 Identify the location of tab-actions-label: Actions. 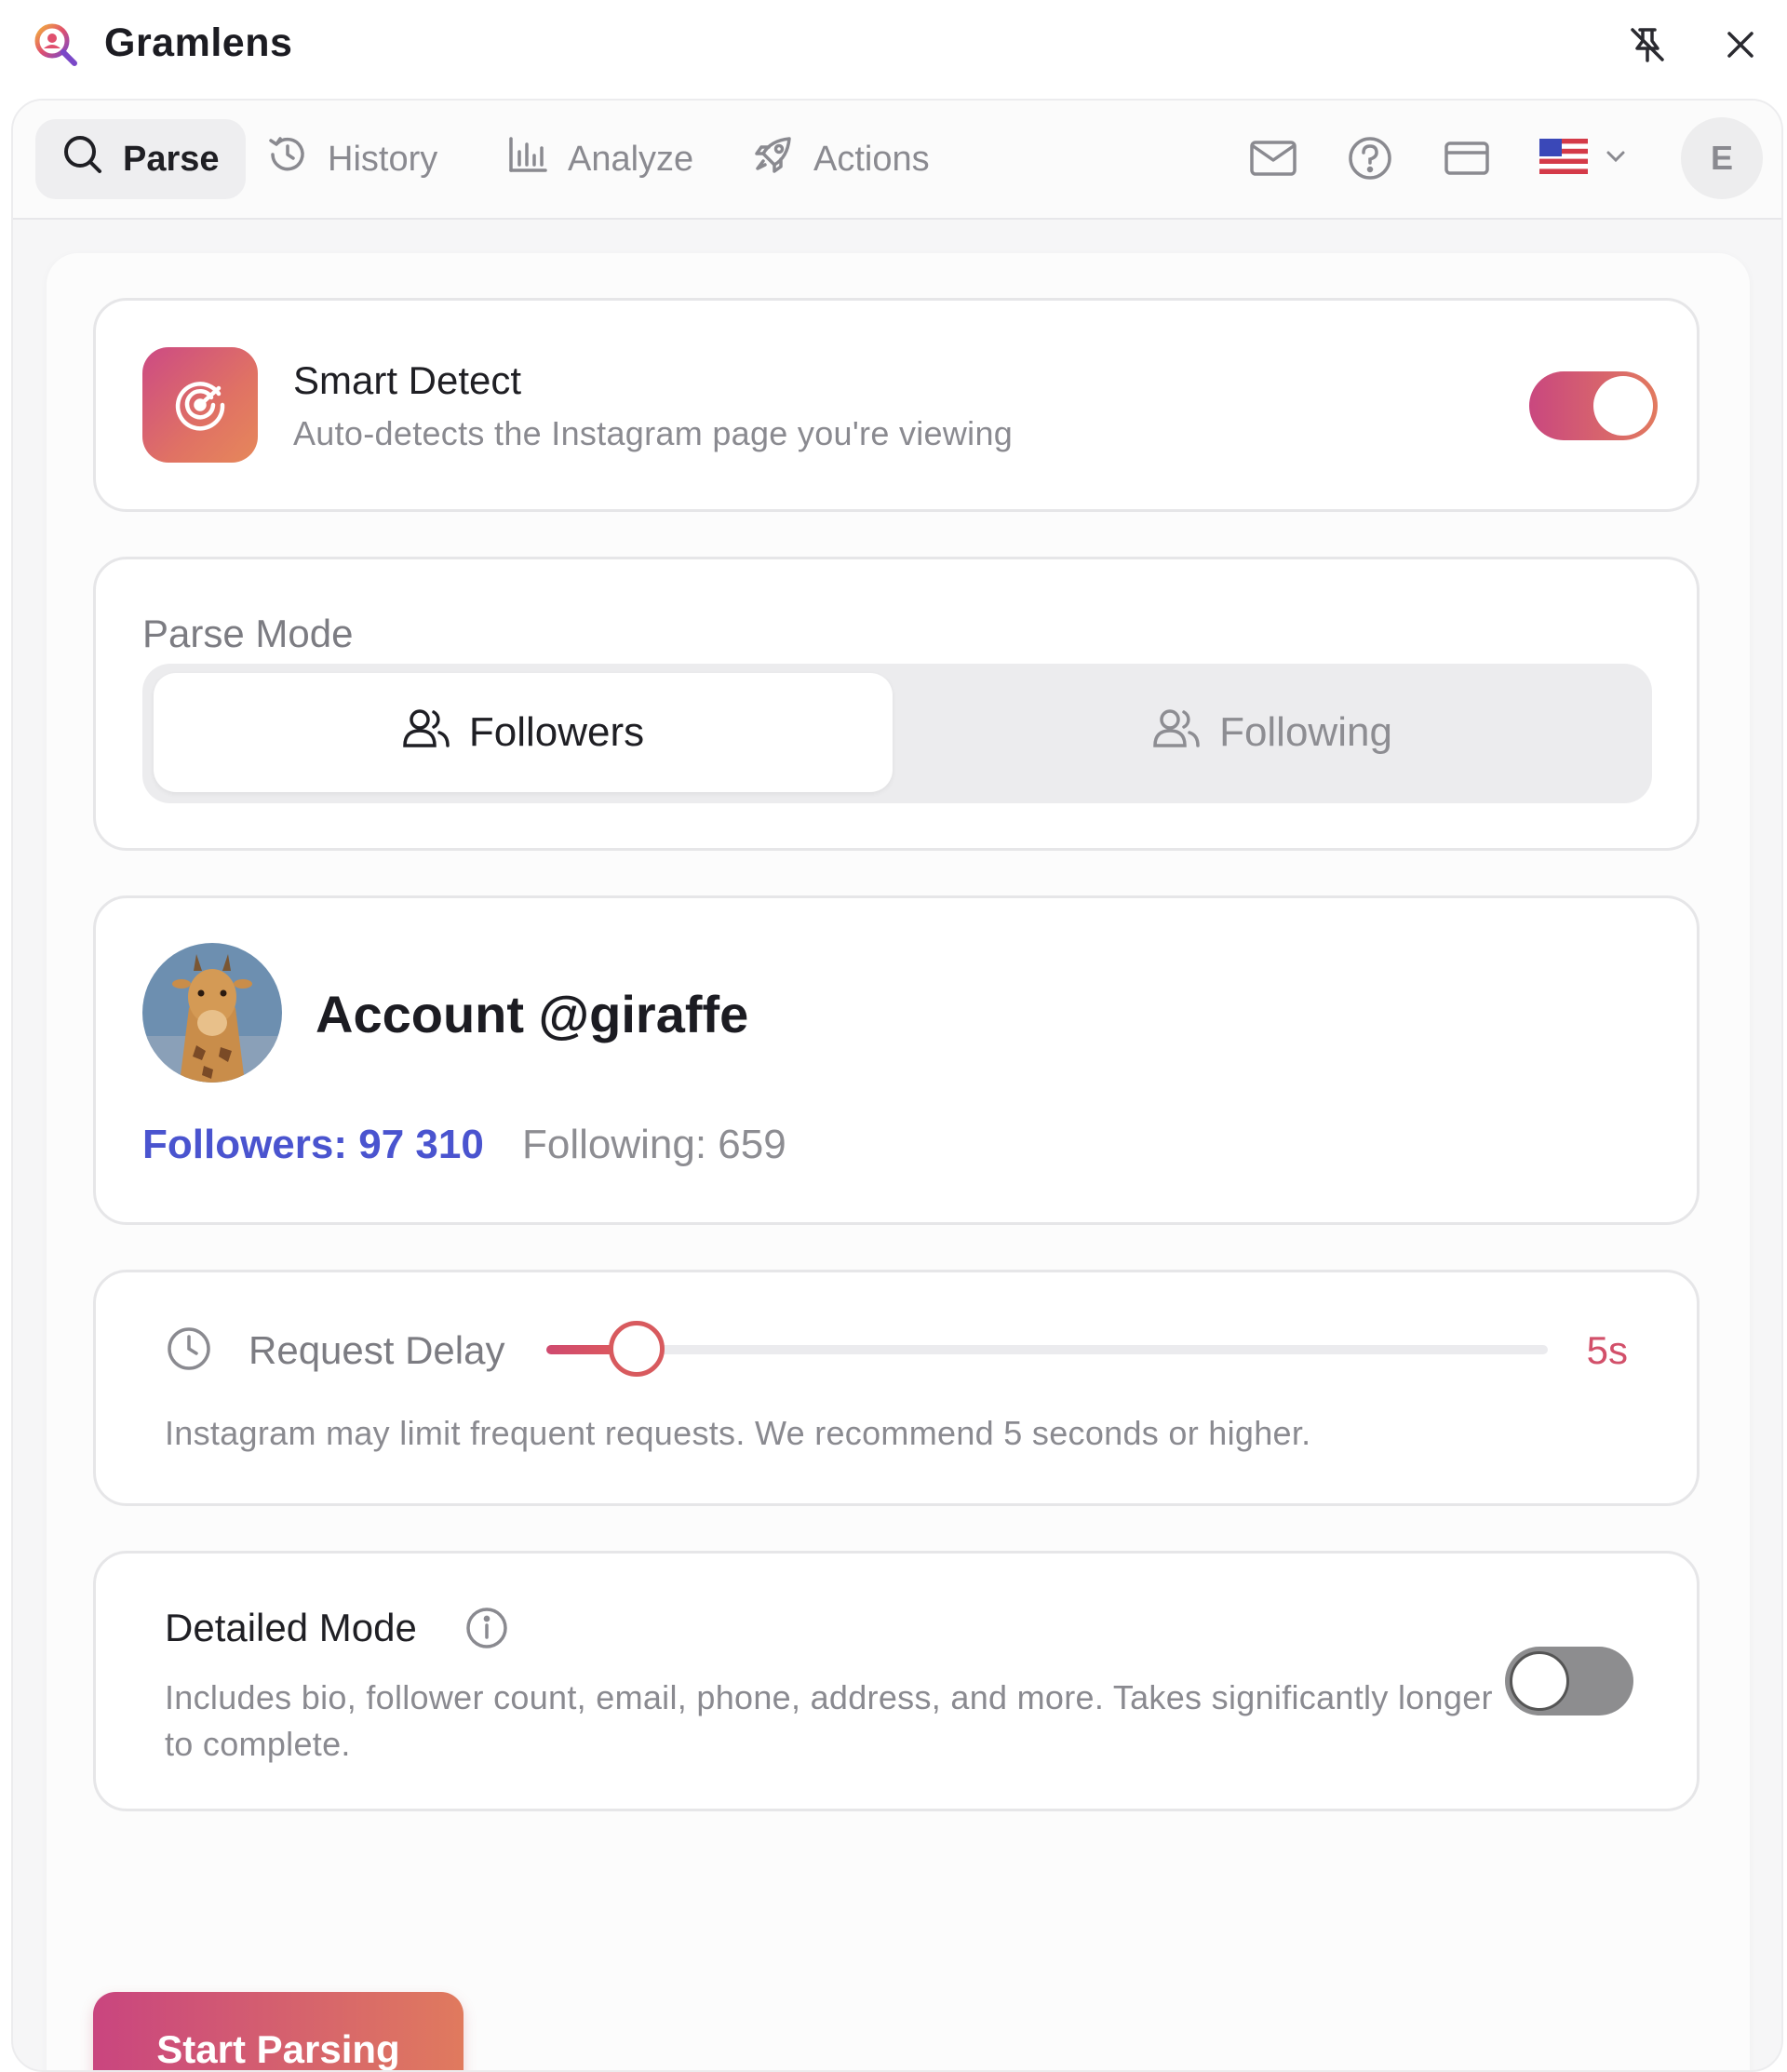
(871, 159).